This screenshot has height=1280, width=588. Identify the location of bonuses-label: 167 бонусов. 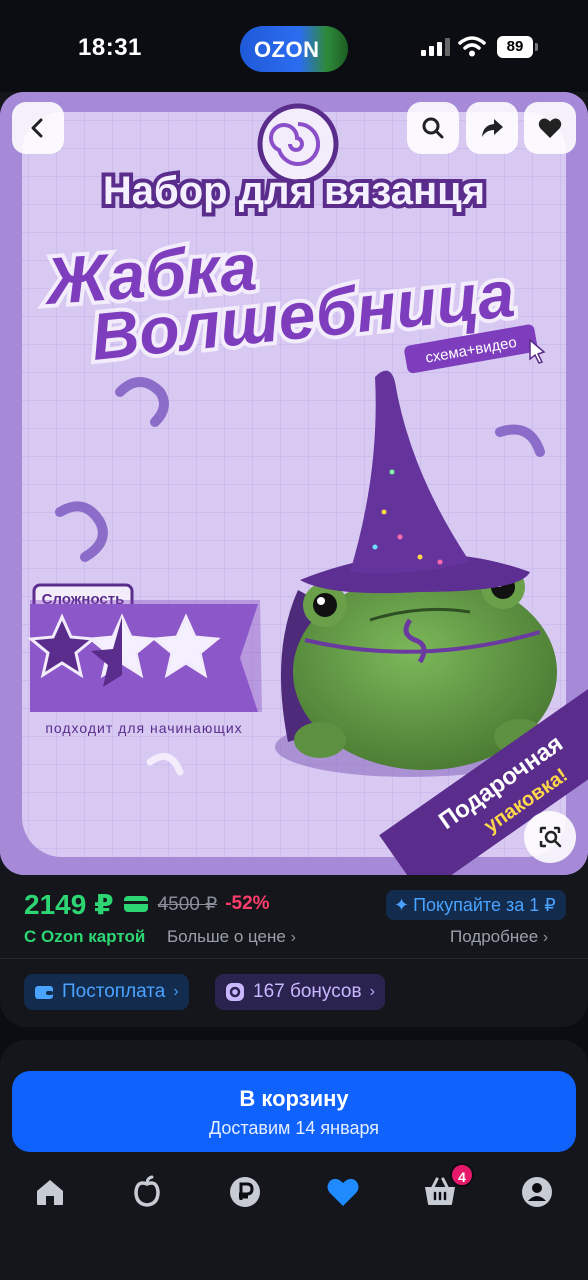
(307, 991).